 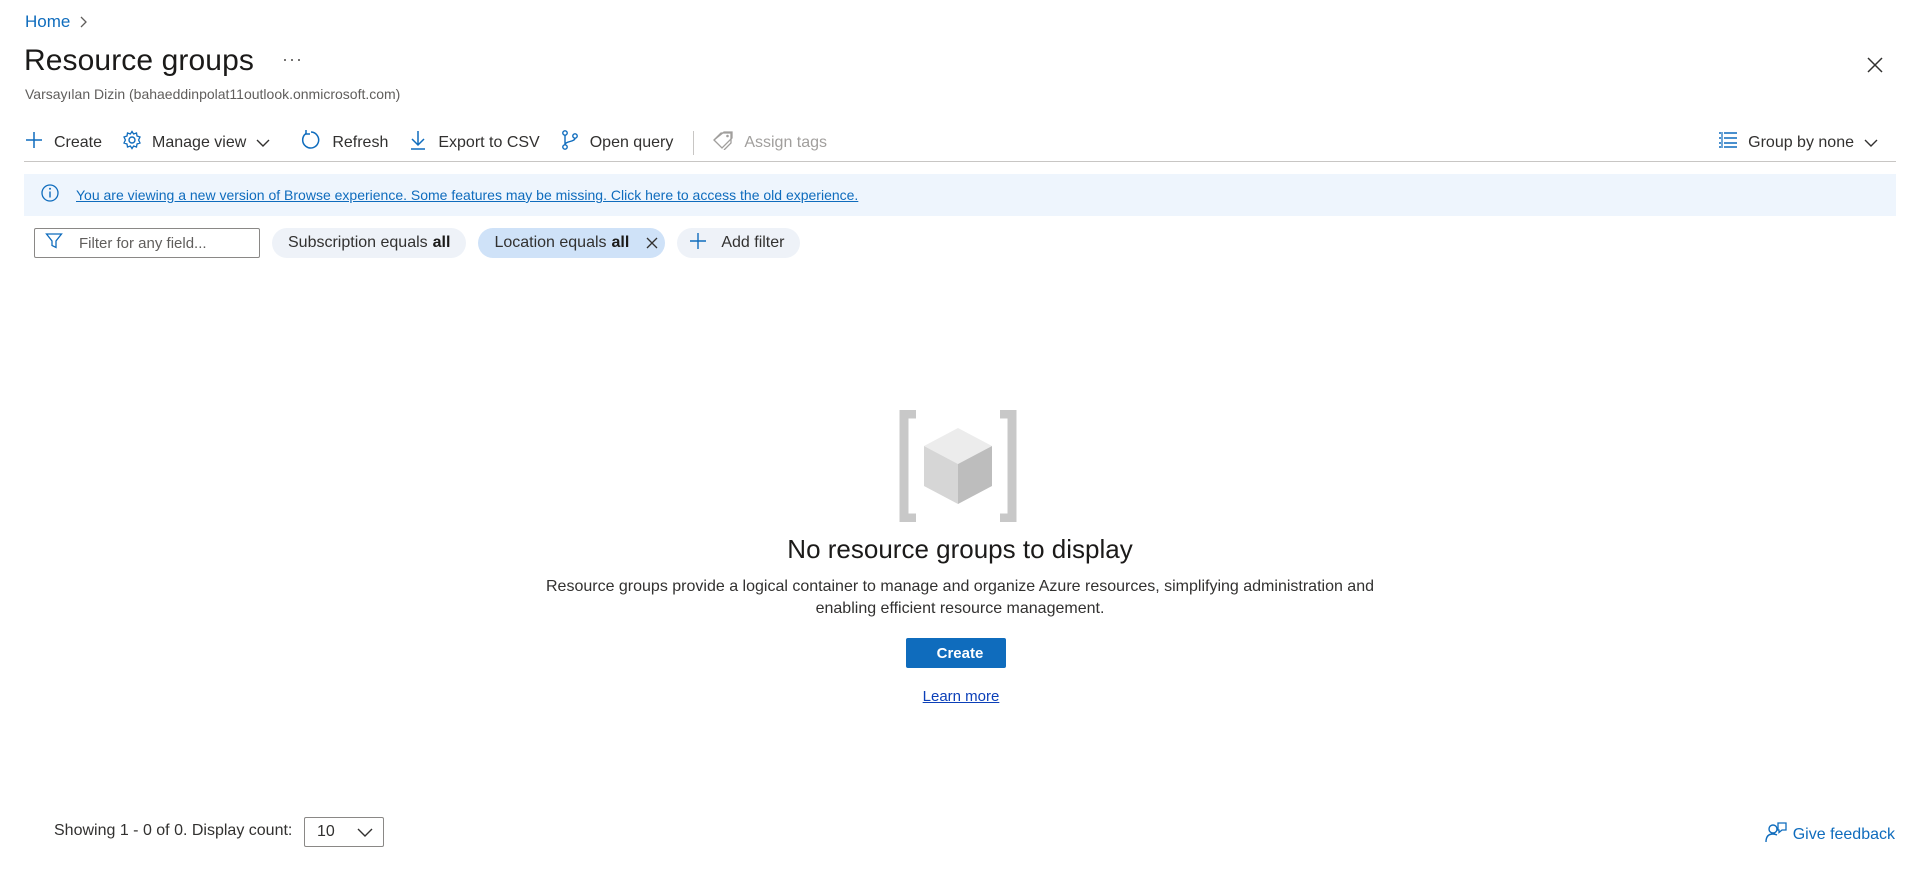 I want to click on breadcrumb-home-link: Home, so click(x=47, y=22).